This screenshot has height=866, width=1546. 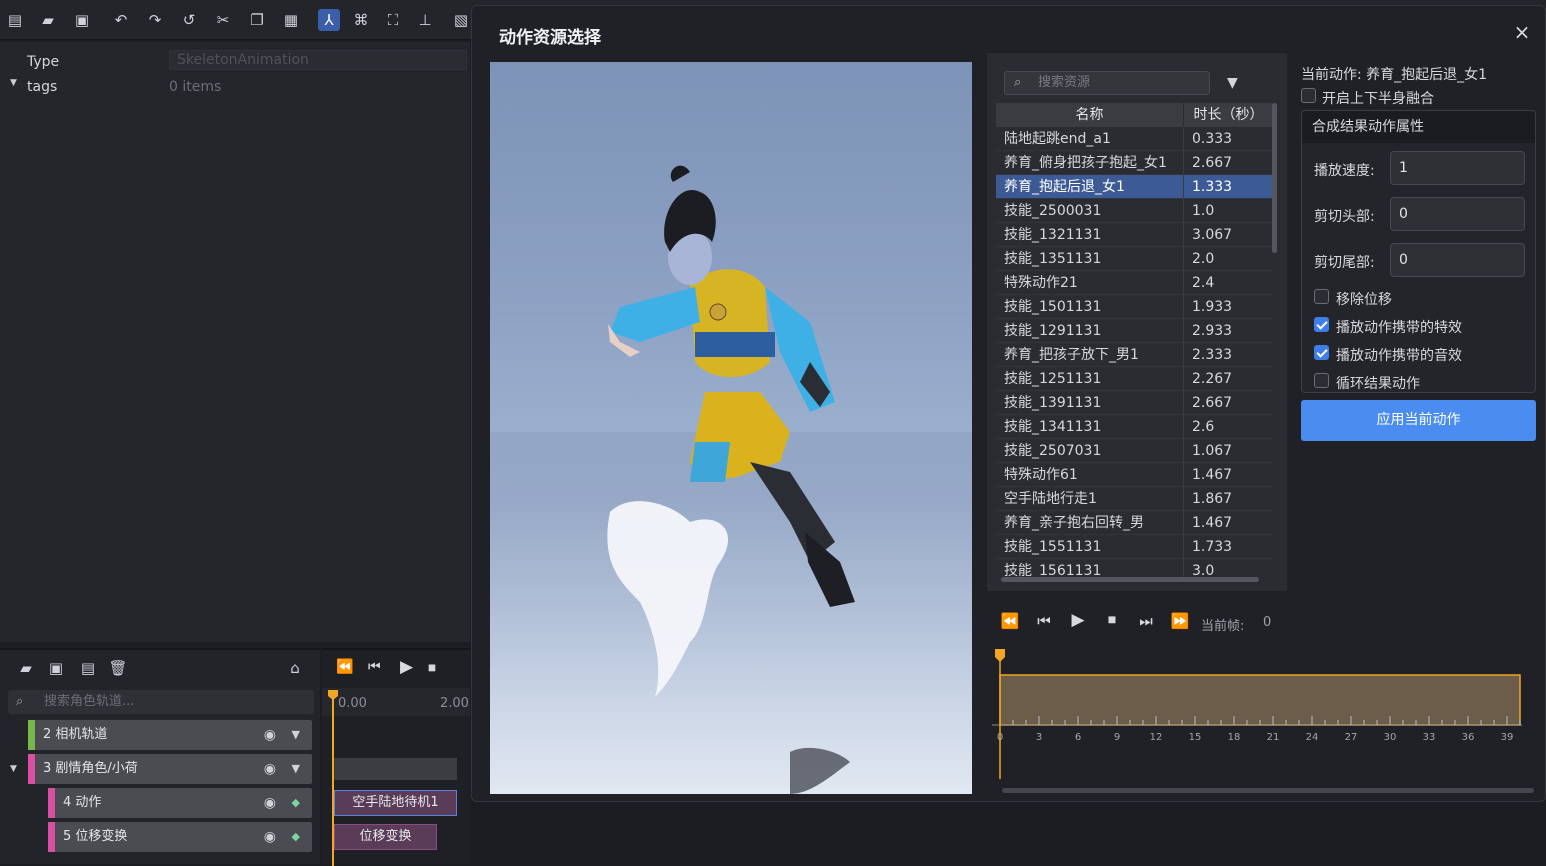 What do you see at coordinates (1321, 352) in the screenshot?
I see `play-sound-checkbox` at bounding box center [1321, 352].